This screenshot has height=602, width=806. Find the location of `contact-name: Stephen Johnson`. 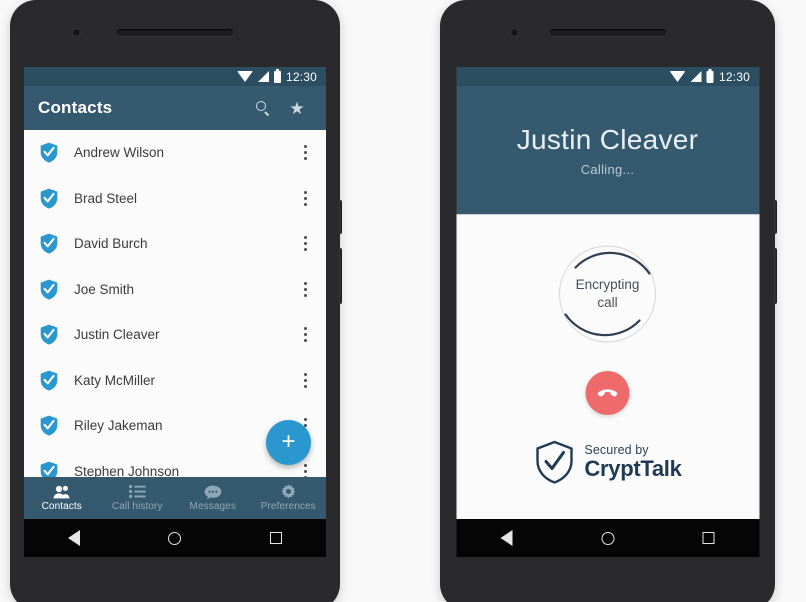

contact-name: Stephen Johnson is located at coordinates (127, 470).